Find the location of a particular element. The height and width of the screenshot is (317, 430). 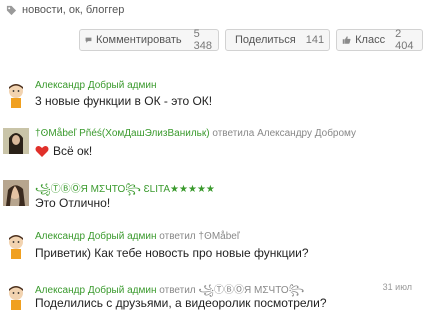

tag-icon is located at coordinates (11, 10).